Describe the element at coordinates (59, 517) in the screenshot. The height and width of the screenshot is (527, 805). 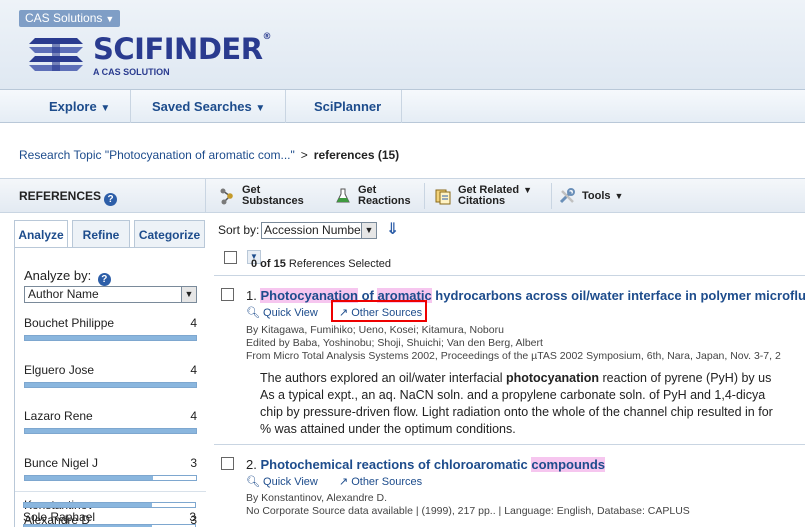
I see `author-name: Sole Raphael` at that location.